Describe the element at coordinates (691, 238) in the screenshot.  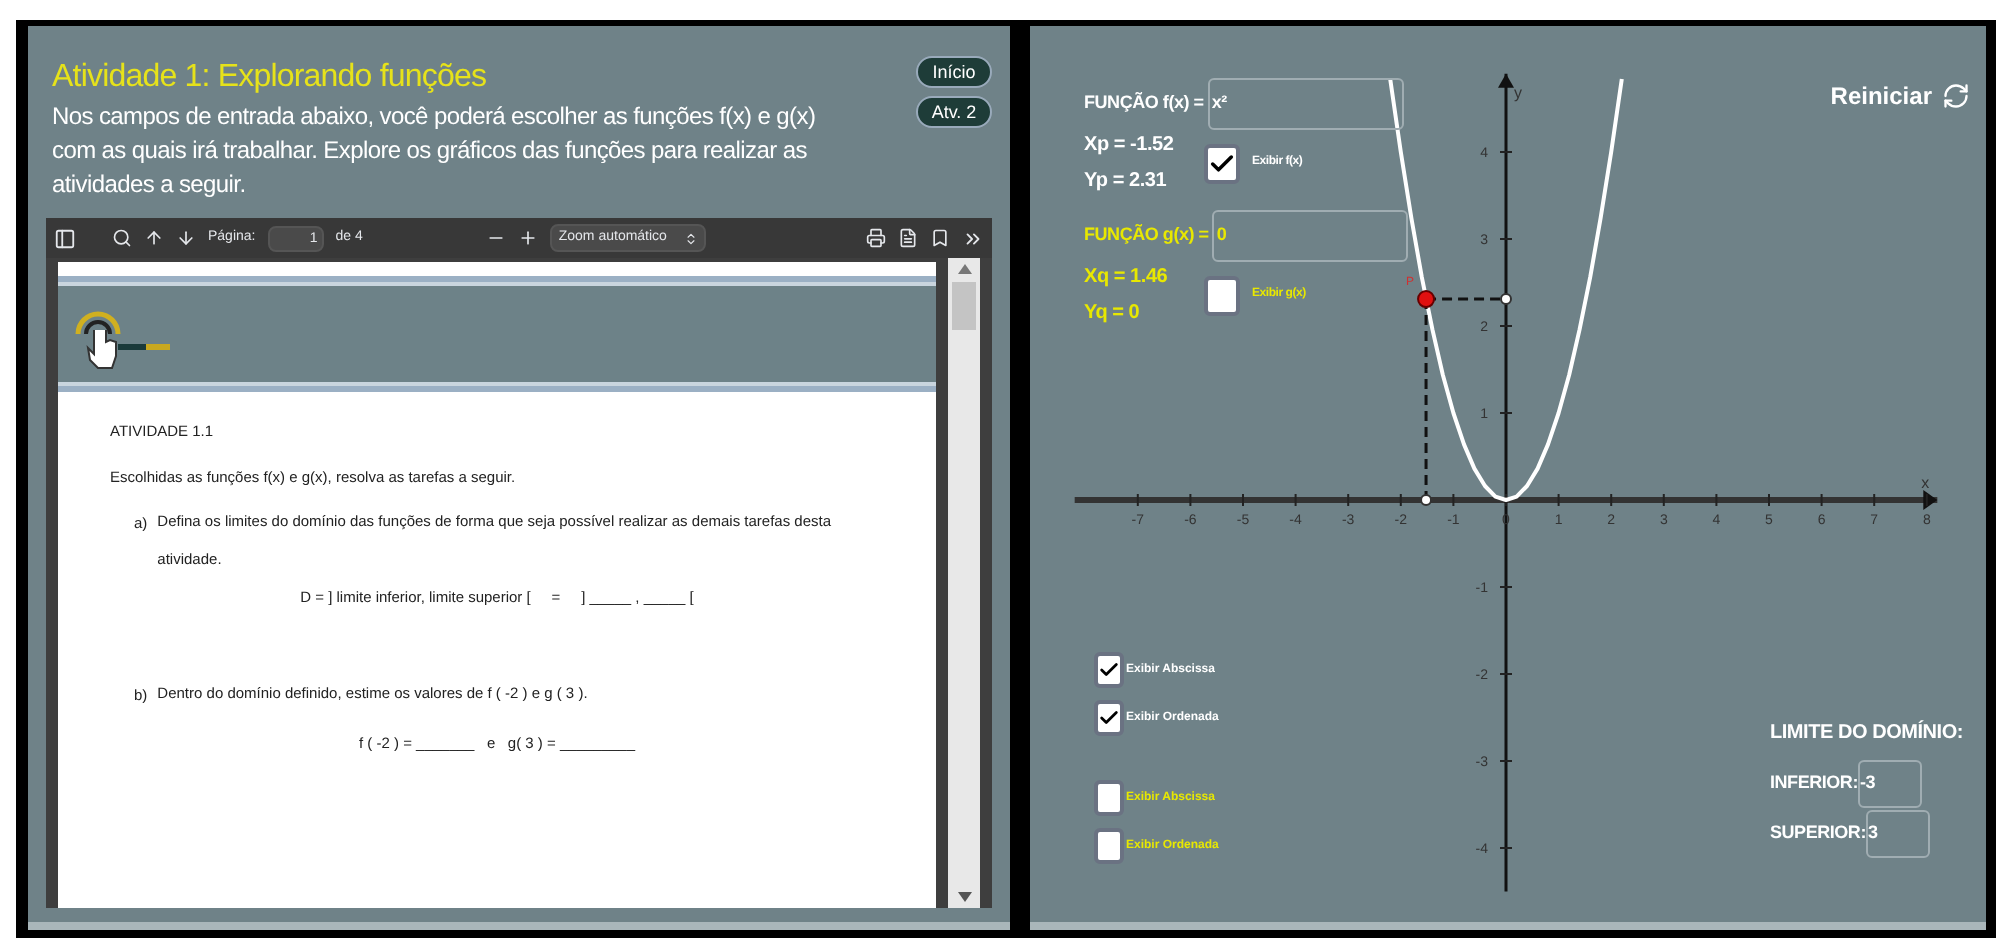
I see `caret-icon` at that location.